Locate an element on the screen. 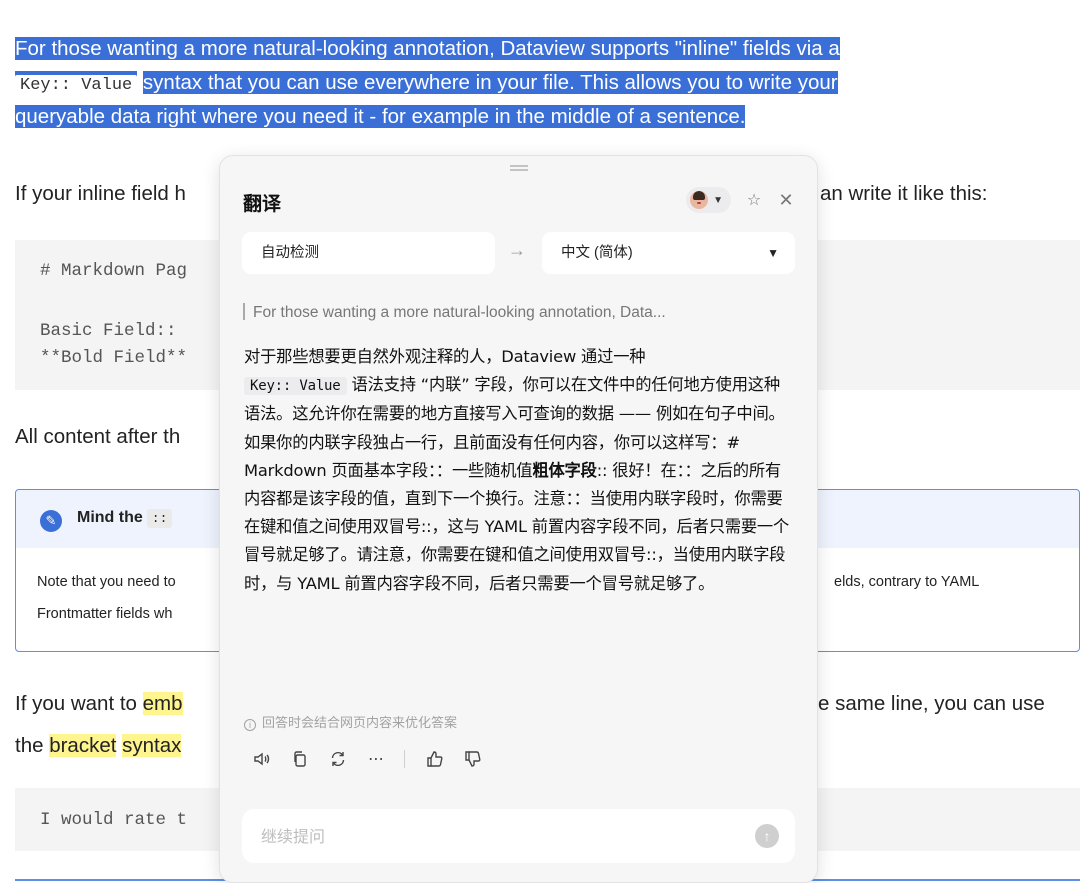 Image resolution: width=1080 pixels, height=883 pixels. action-bar: ⋯ is located at coordinates (374, 759).